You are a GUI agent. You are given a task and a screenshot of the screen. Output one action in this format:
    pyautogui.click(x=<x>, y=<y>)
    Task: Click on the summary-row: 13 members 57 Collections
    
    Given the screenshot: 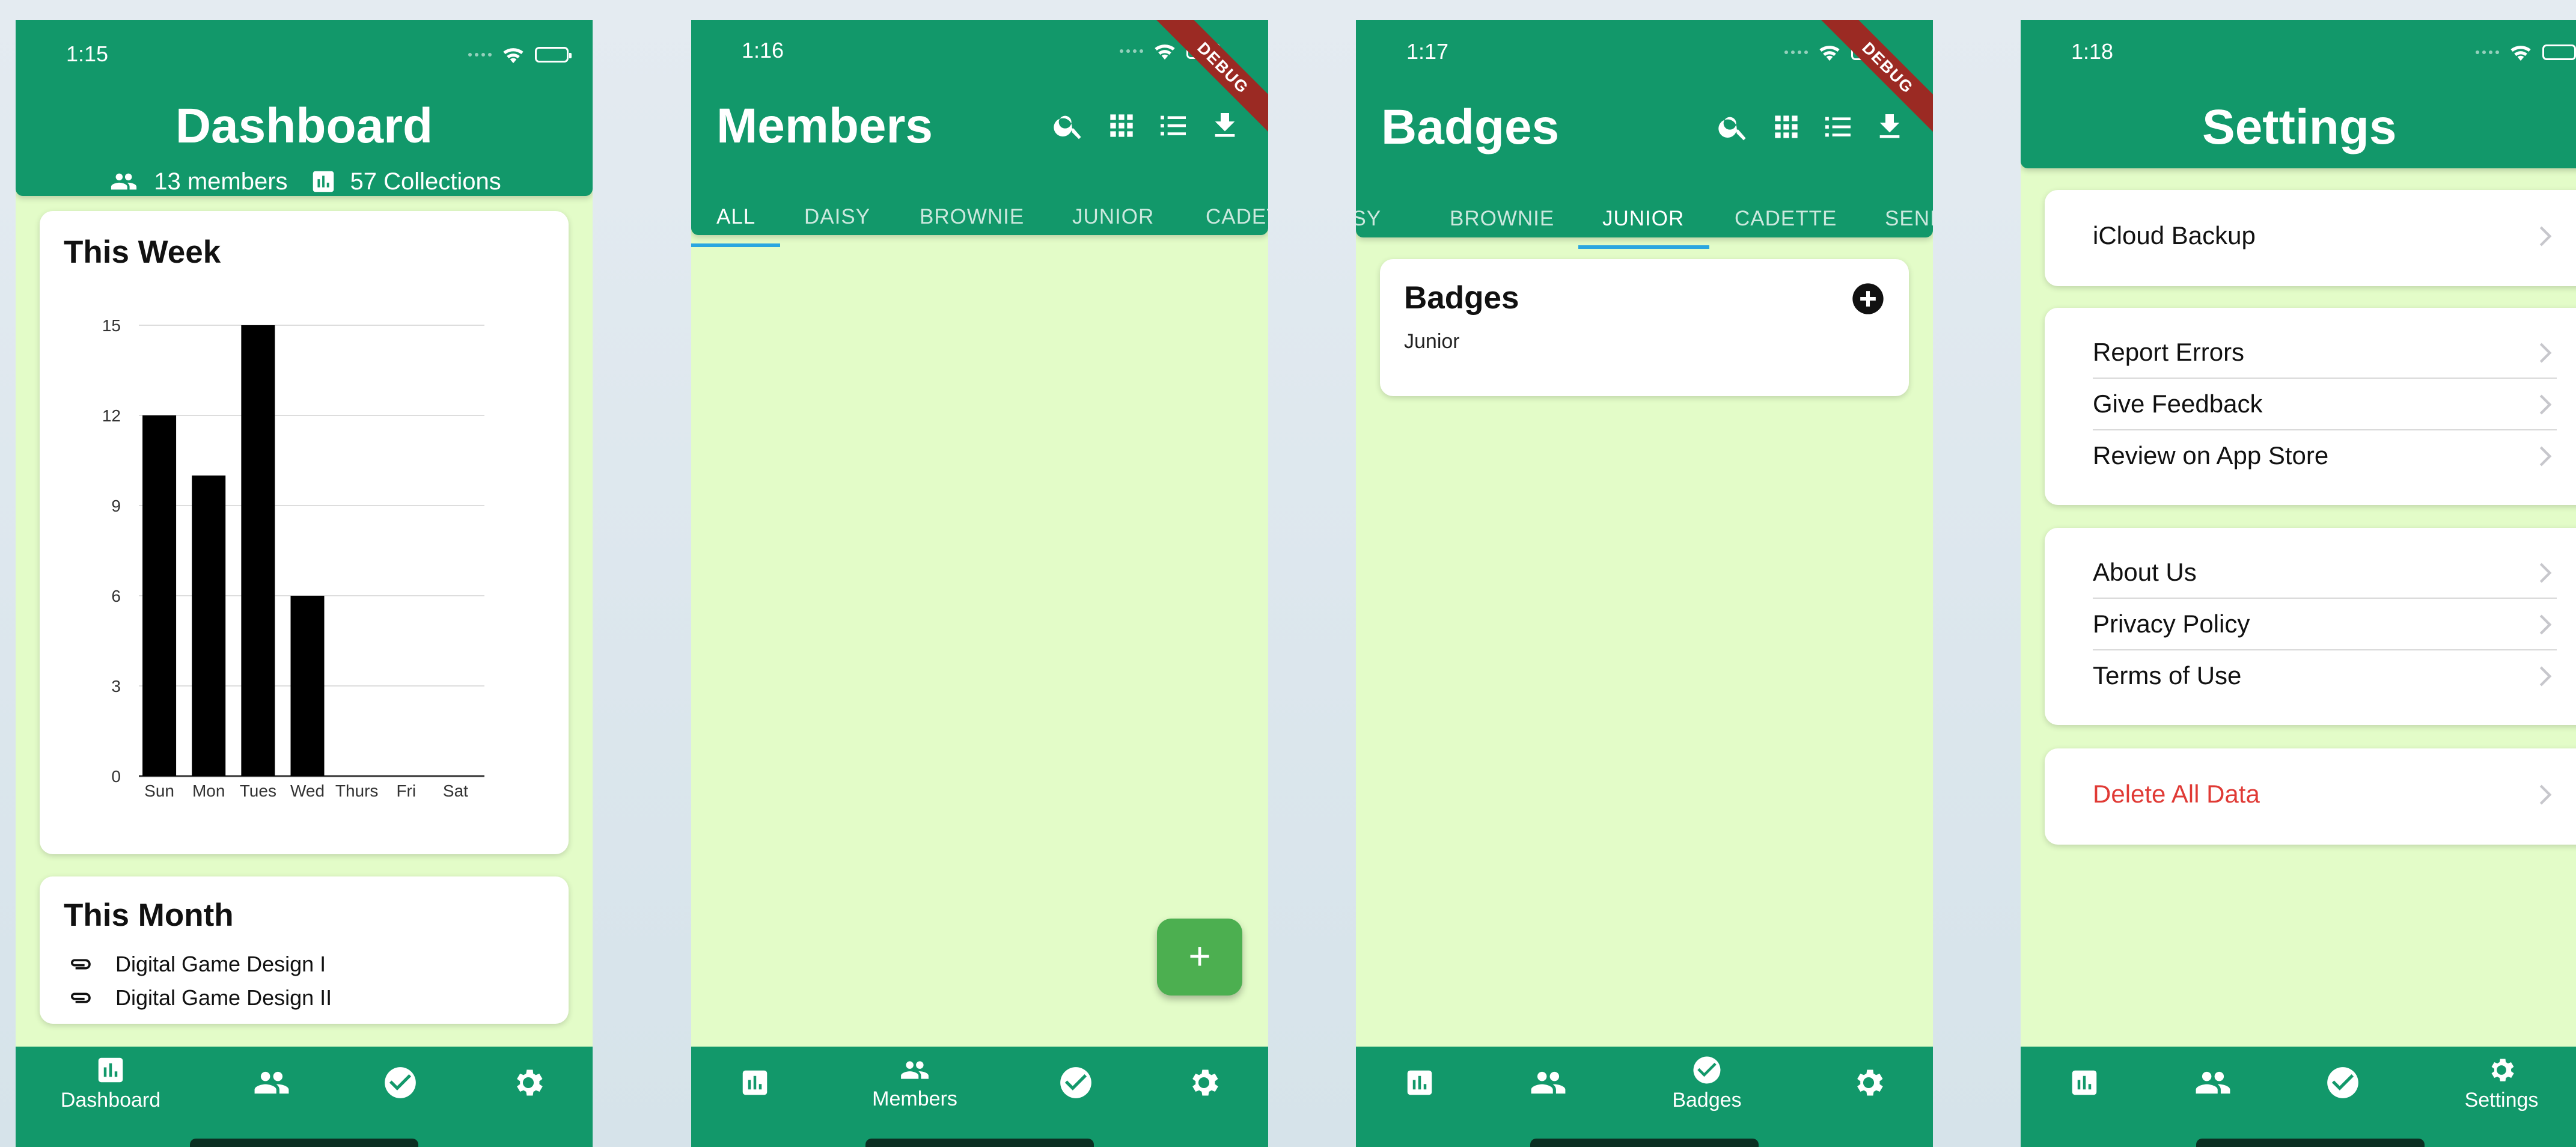 What is the action you would take?
    pyautogui.click(x=304, y=181)
    